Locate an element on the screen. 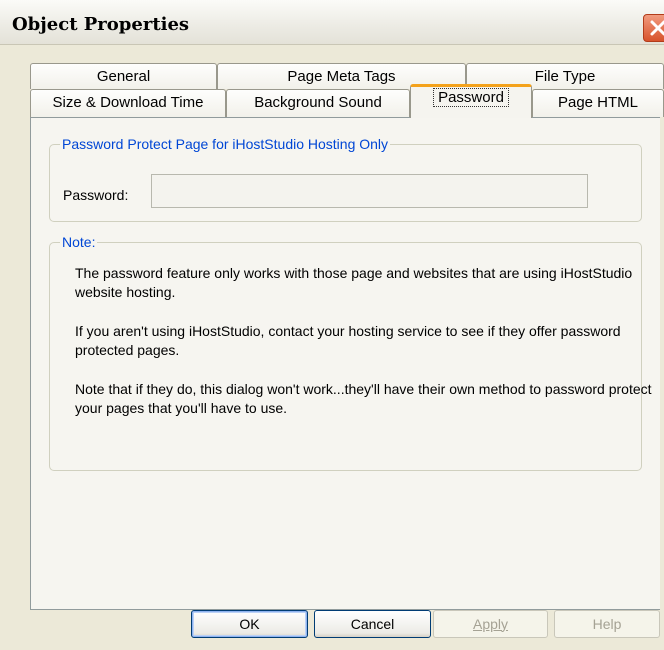  tab-general-label: General is located at coordinates (123, 76).